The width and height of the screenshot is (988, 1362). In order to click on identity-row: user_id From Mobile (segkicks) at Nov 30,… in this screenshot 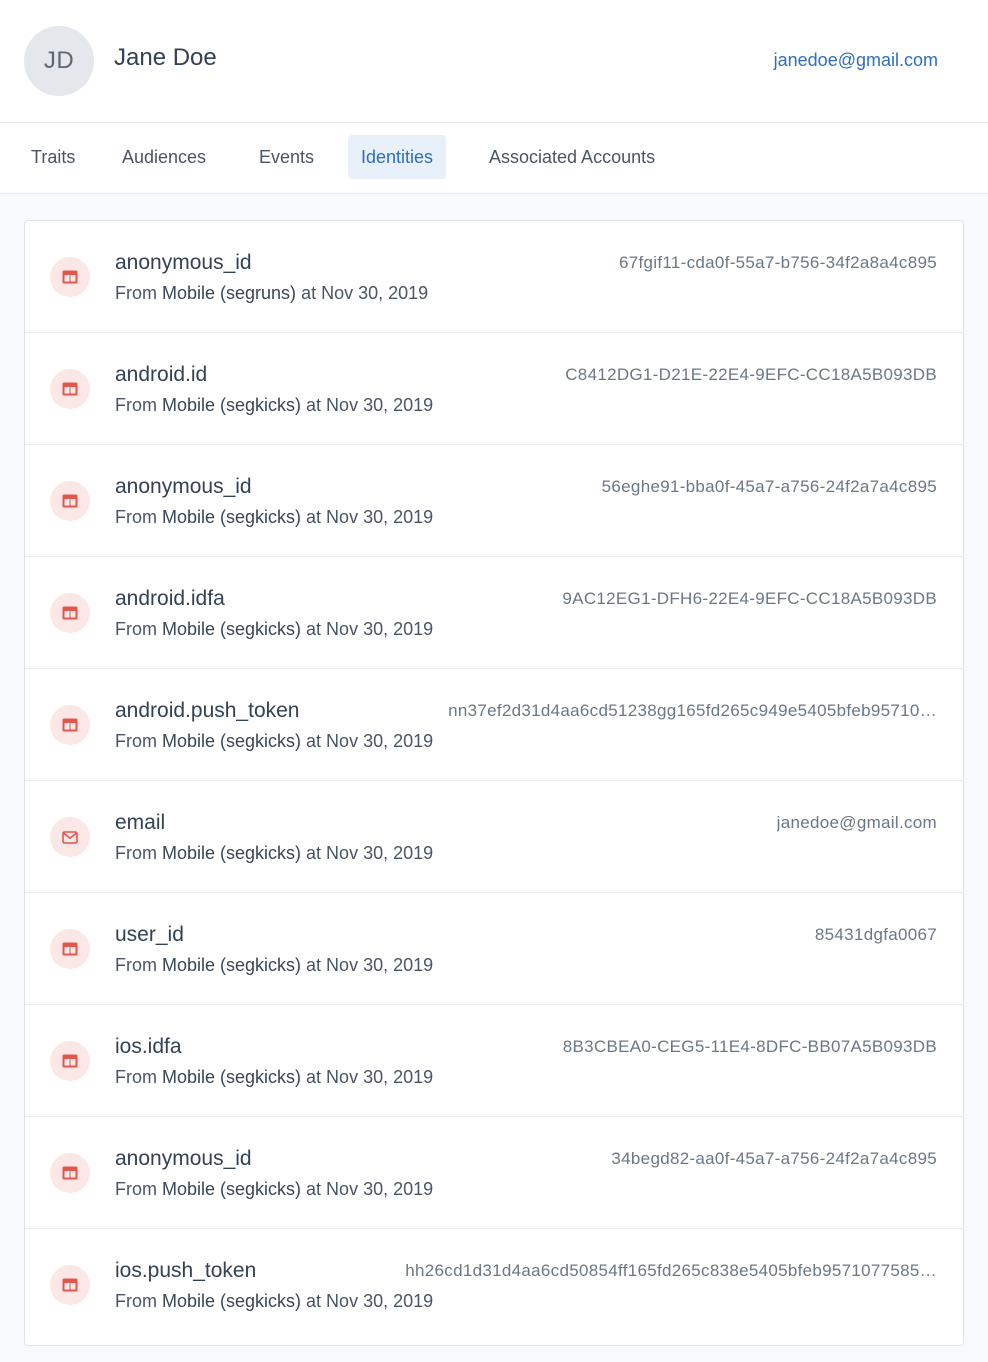, I will do `click(494, 949)`.